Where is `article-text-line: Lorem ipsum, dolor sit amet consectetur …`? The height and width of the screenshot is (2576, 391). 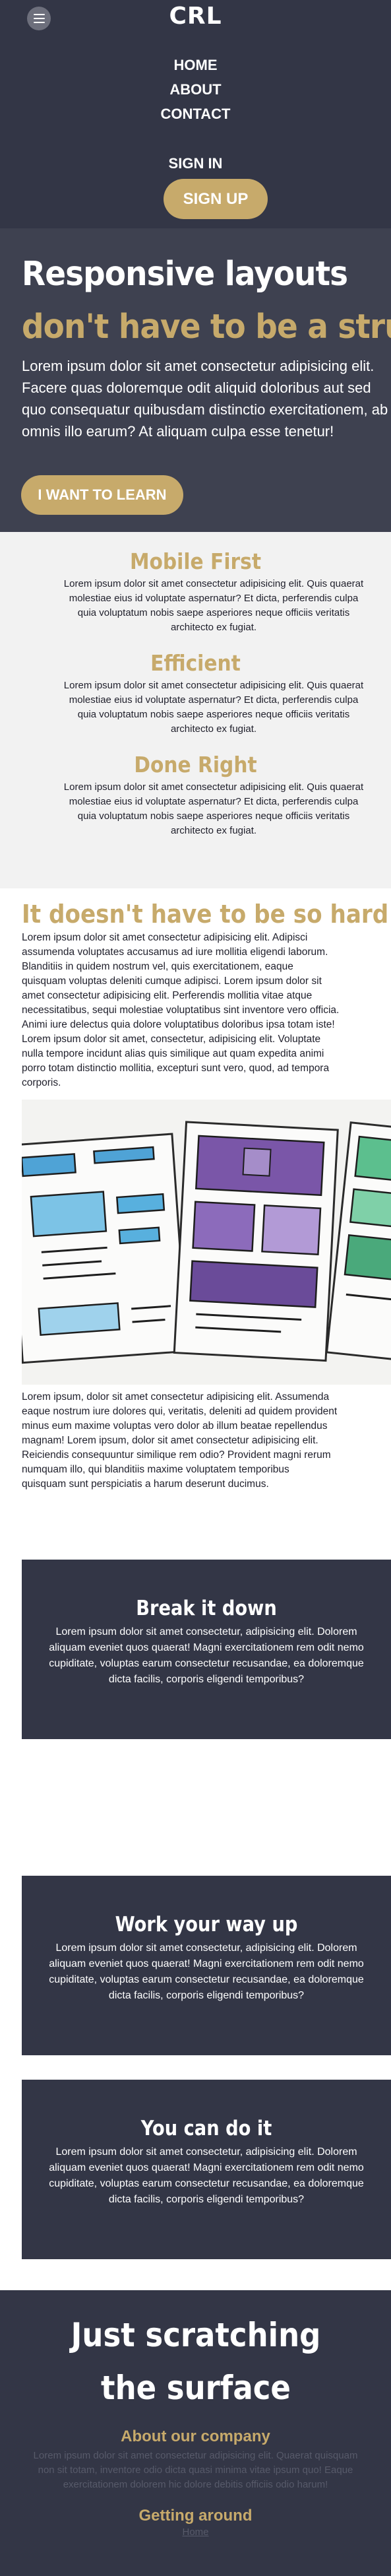 article-text-line: Lorem ipsum, dolor sit amet consectetur … is located at coordinates (176, 1397).